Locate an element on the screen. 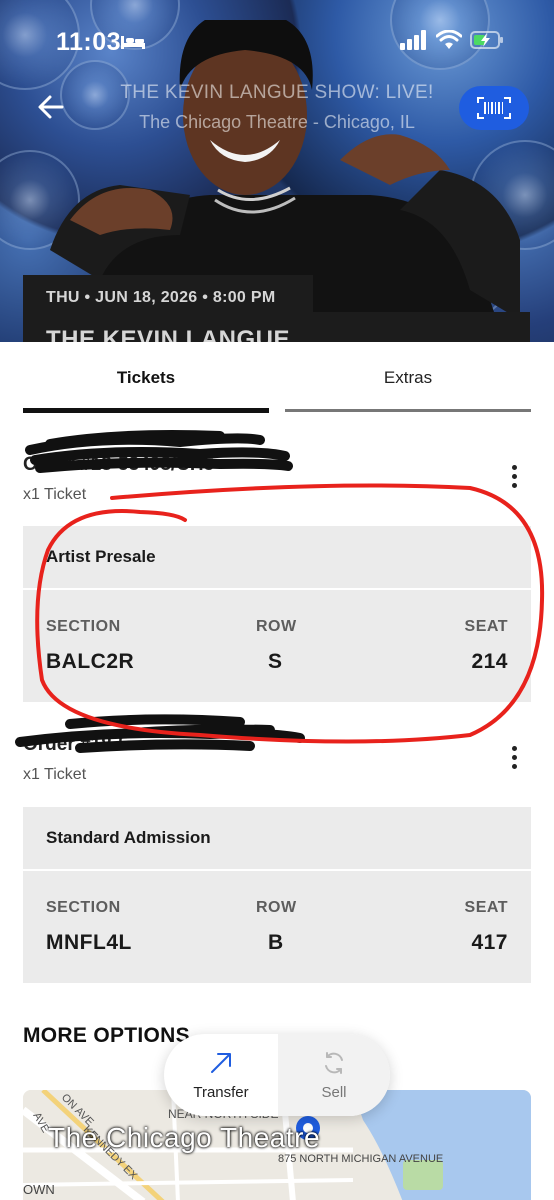 This screenshot has width=554, height=1200. transfer-label: Transfer is located at coordinates (221, 1092).